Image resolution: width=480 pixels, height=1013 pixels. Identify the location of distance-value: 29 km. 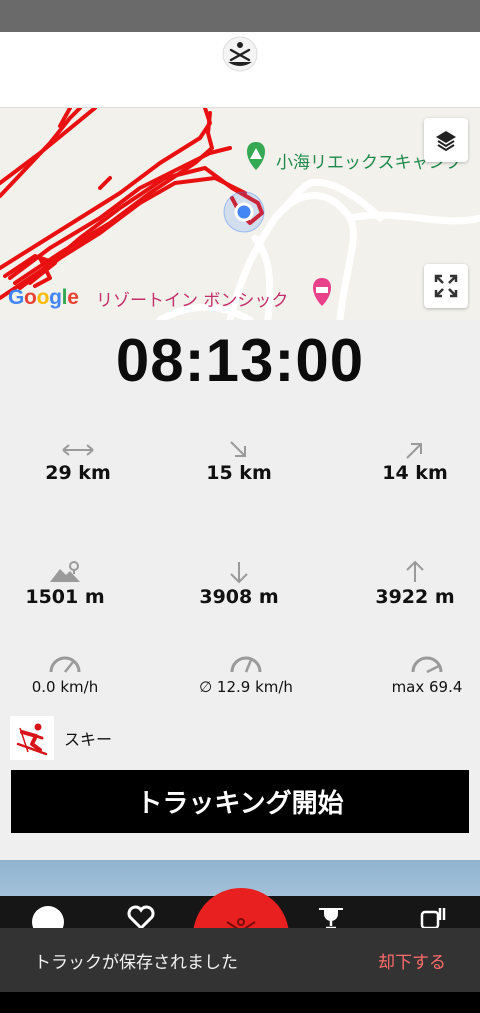
(78, 473).